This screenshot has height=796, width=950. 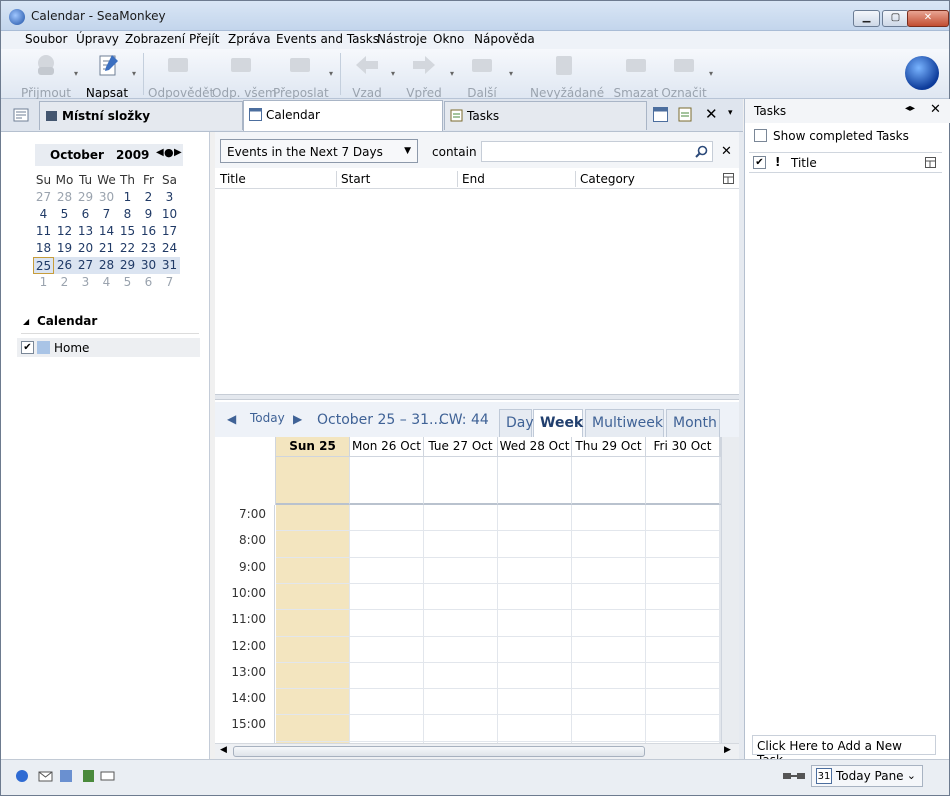 What do you see at coordinates (355, 179) in the screenshot?
I see `column-start: Start` at bounding box center [355, 179].